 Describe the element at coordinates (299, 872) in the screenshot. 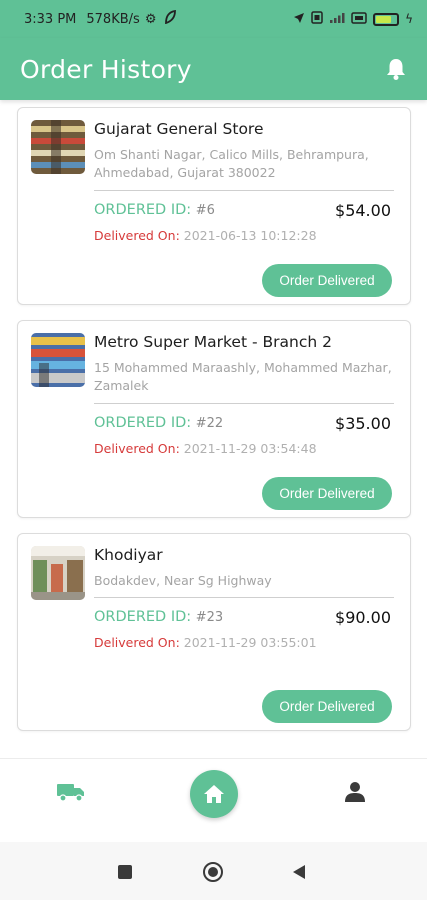

I see `back-button` at that location.